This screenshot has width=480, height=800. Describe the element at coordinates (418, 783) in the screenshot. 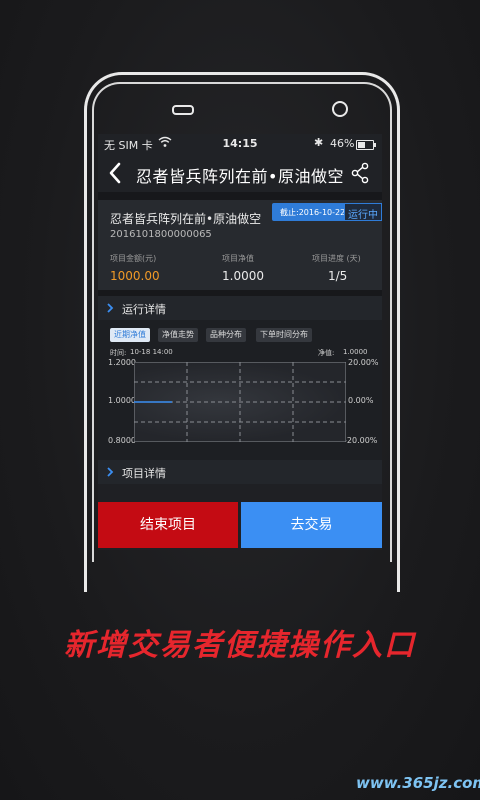

I see `watermark: www.365jz.com` at that location.